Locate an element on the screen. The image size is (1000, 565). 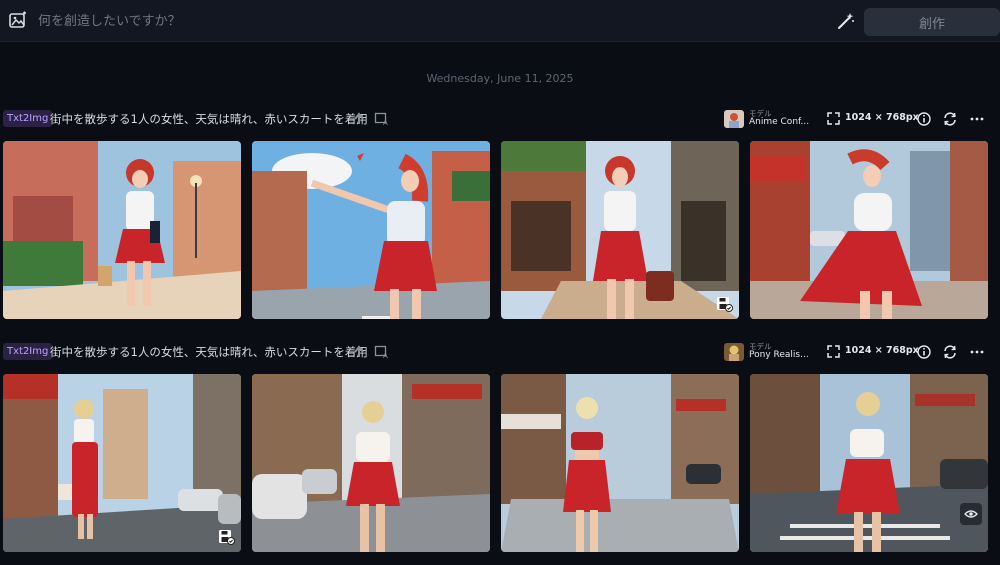
prompt-input is located at coordinates (428, 21).